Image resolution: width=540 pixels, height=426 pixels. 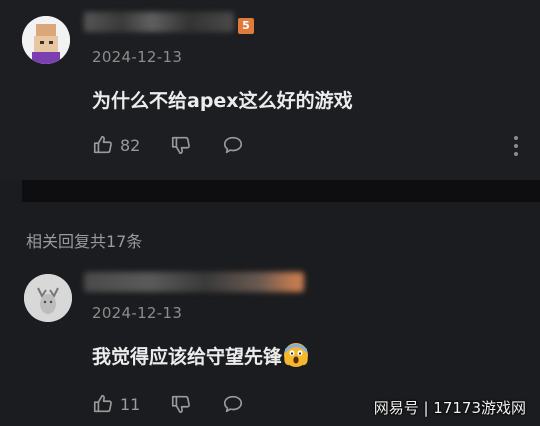 What do you see at coordinates (296, 355) in the screenshot?
I see `screaming-face-emoji-icon` at bounding box center [296, 355].